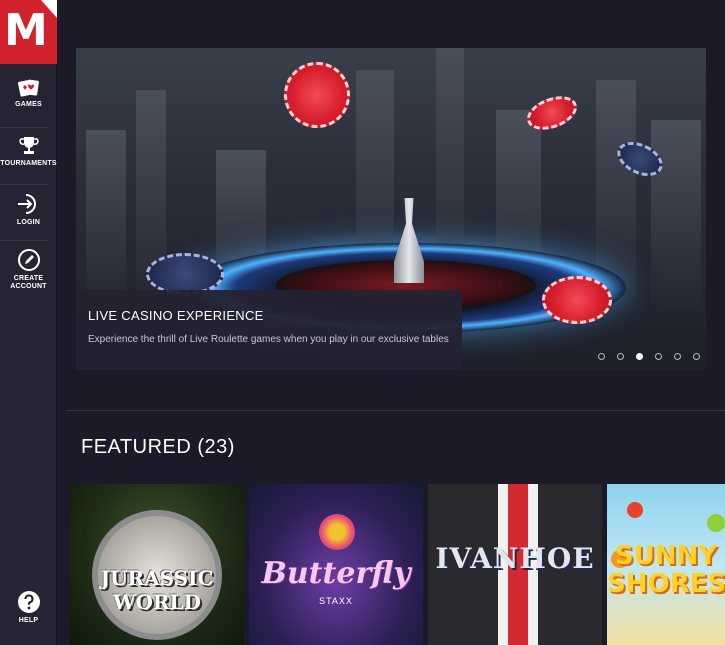 The width and height of the screenshot is (725, 645). I want to click on game-tile-butterfly-staxx: Butterfly STAXX, so click(336, 564).